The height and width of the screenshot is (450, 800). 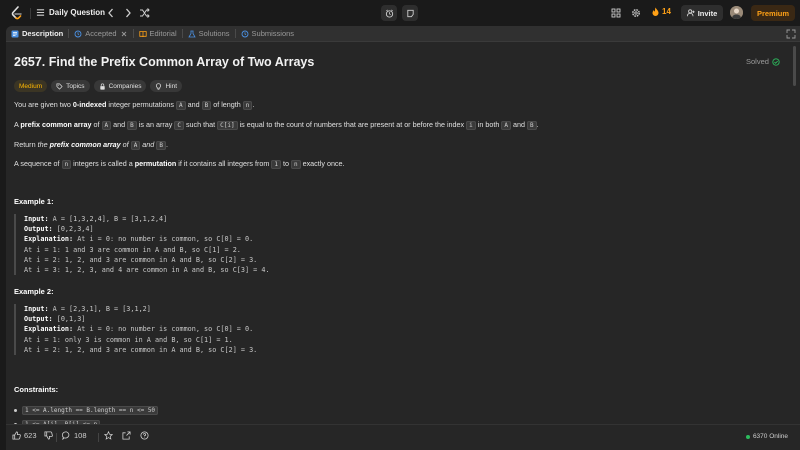 I want to click on tab-accepted: Accepted, so click(x=100, y=34).